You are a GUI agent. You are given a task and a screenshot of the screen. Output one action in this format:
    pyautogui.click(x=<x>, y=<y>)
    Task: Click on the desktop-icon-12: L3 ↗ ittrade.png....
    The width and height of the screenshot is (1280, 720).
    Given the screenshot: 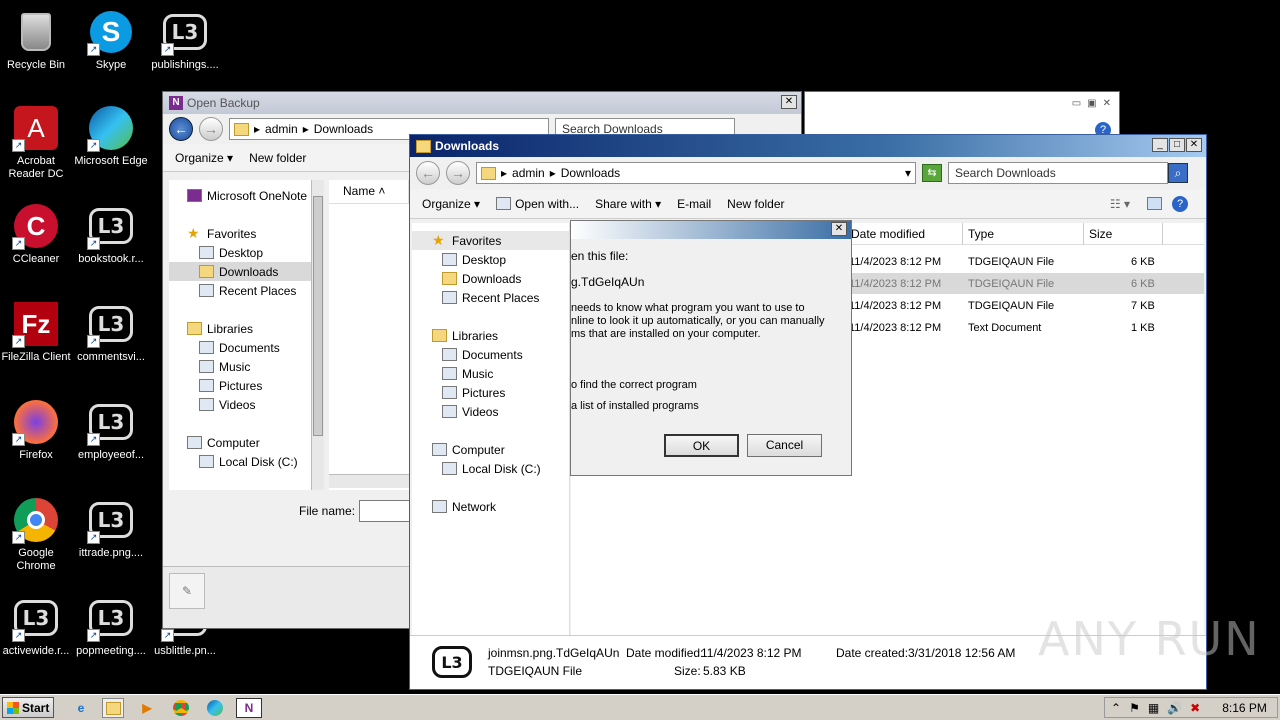 What is the action you would take?
    pyautogui.click(x=111, y=528)
    